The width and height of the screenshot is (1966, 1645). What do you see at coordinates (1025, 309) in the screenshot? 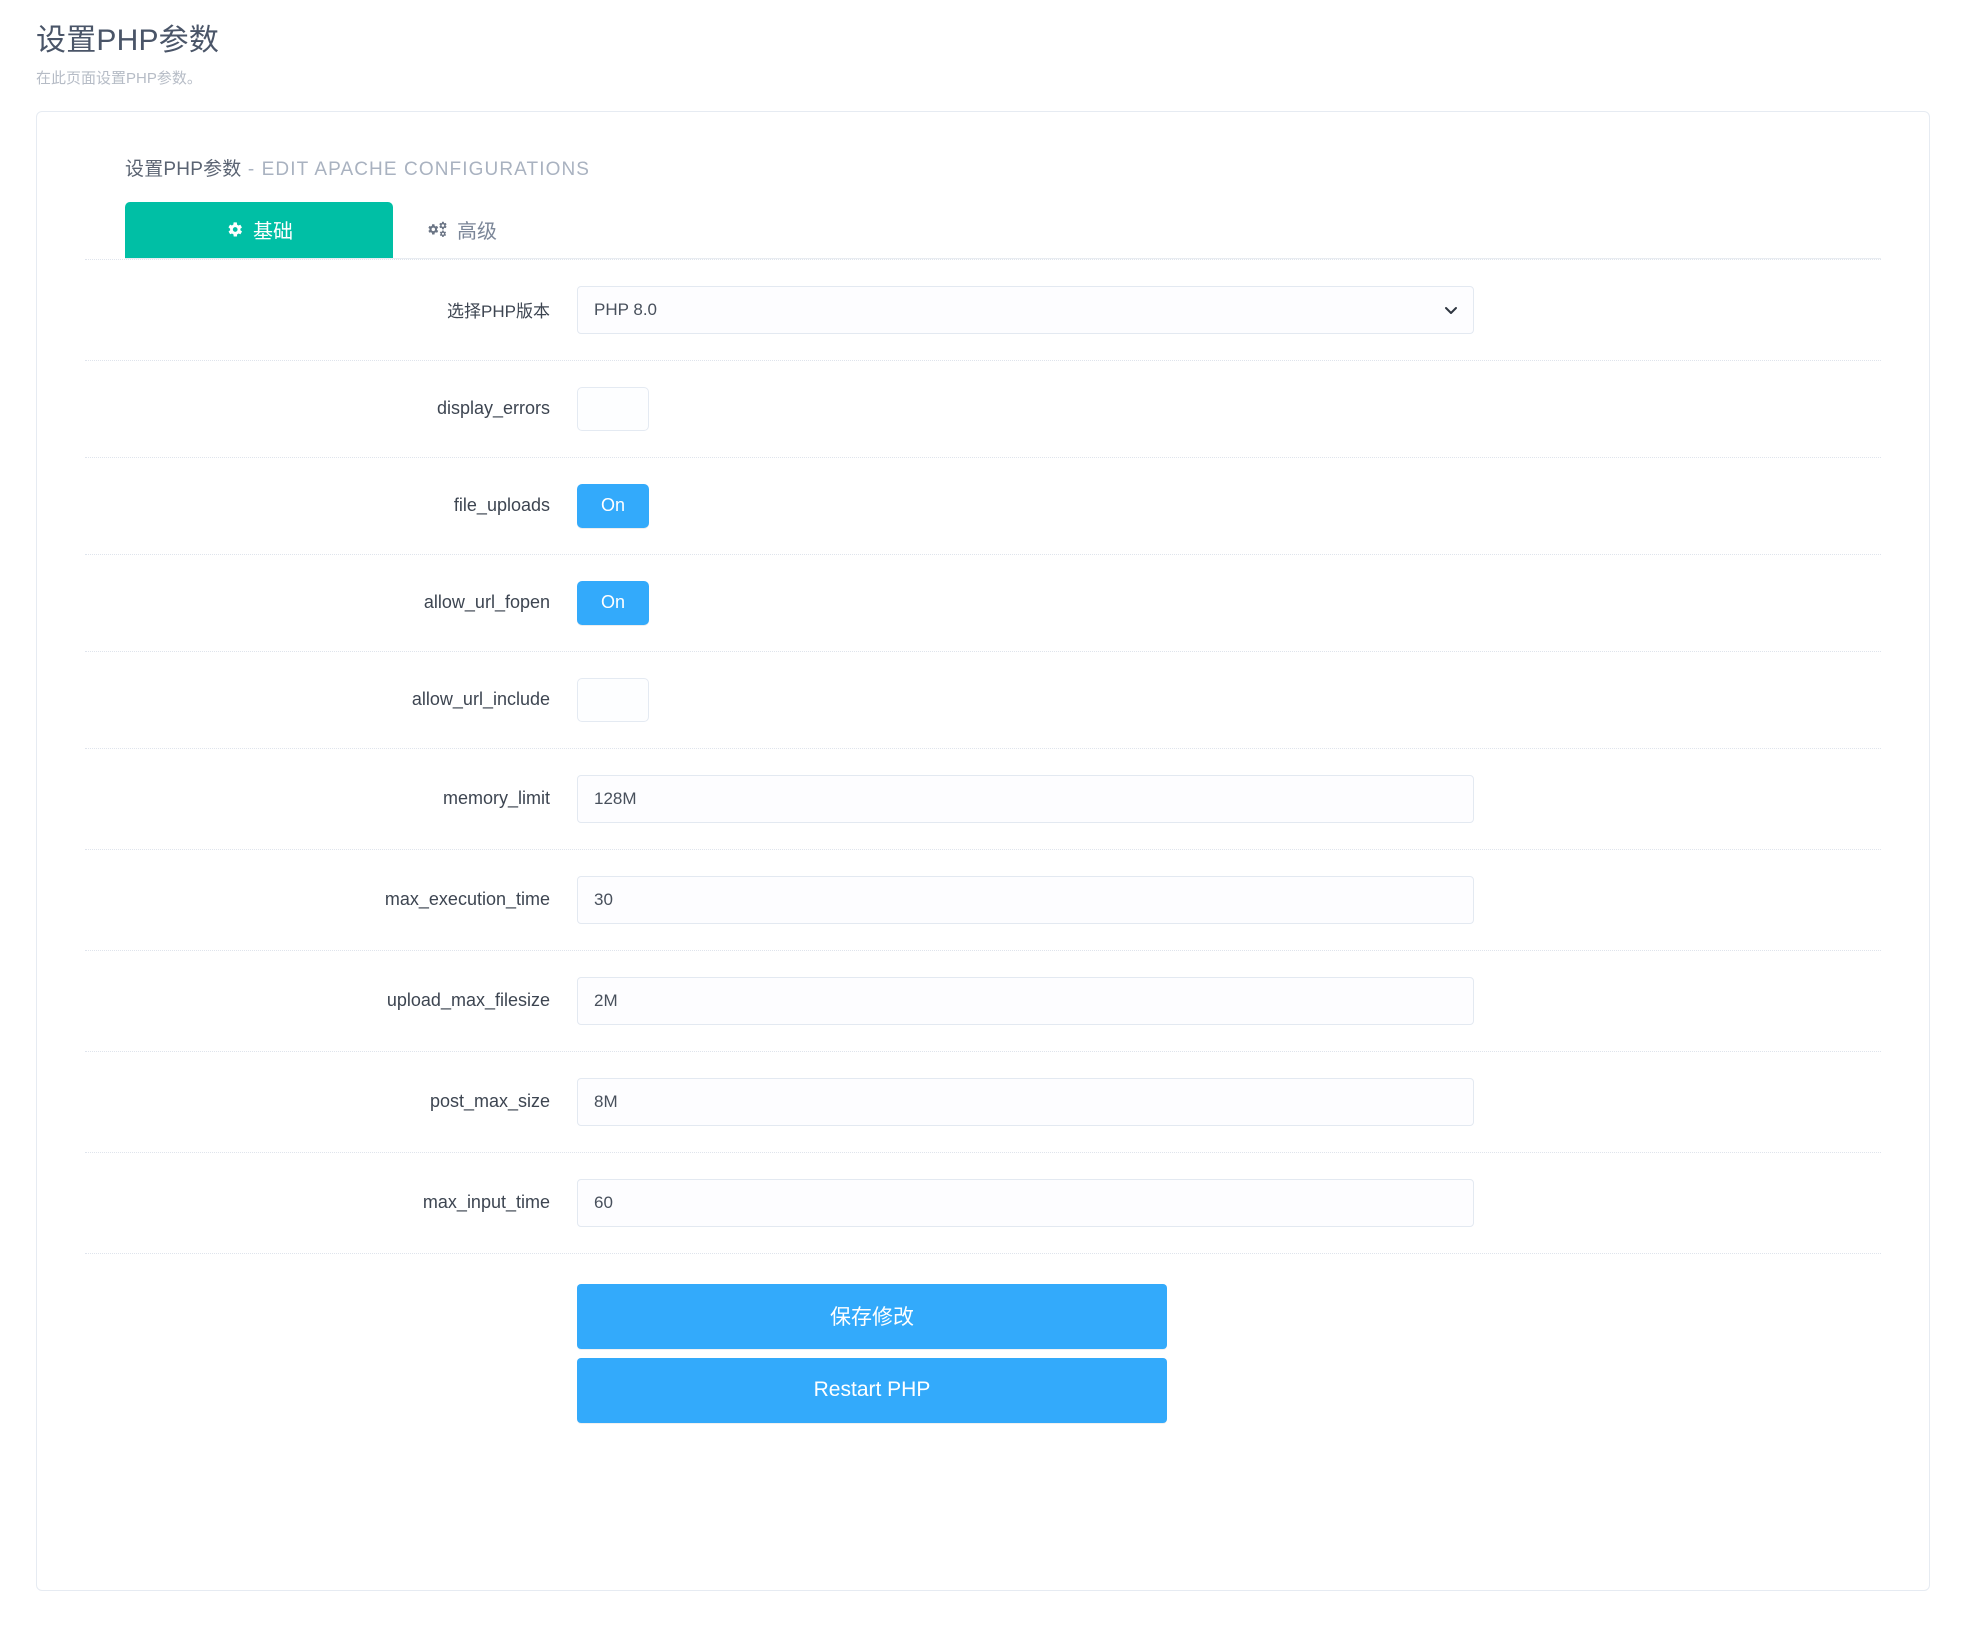
I see `php-version-select: PHP 8.0` at bounding box center [1025, 309].